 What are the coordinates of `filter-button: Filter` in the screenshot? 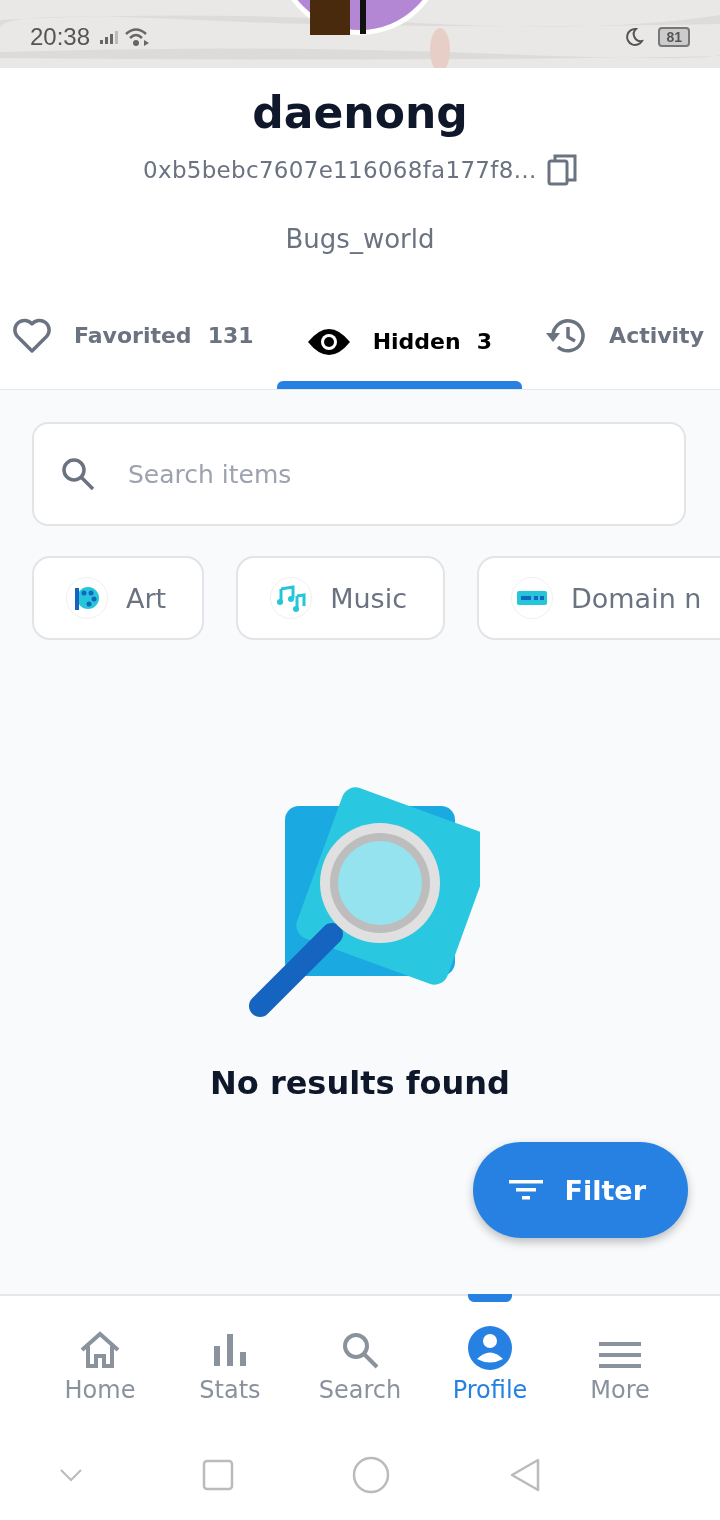 It's located at (580, 1190).